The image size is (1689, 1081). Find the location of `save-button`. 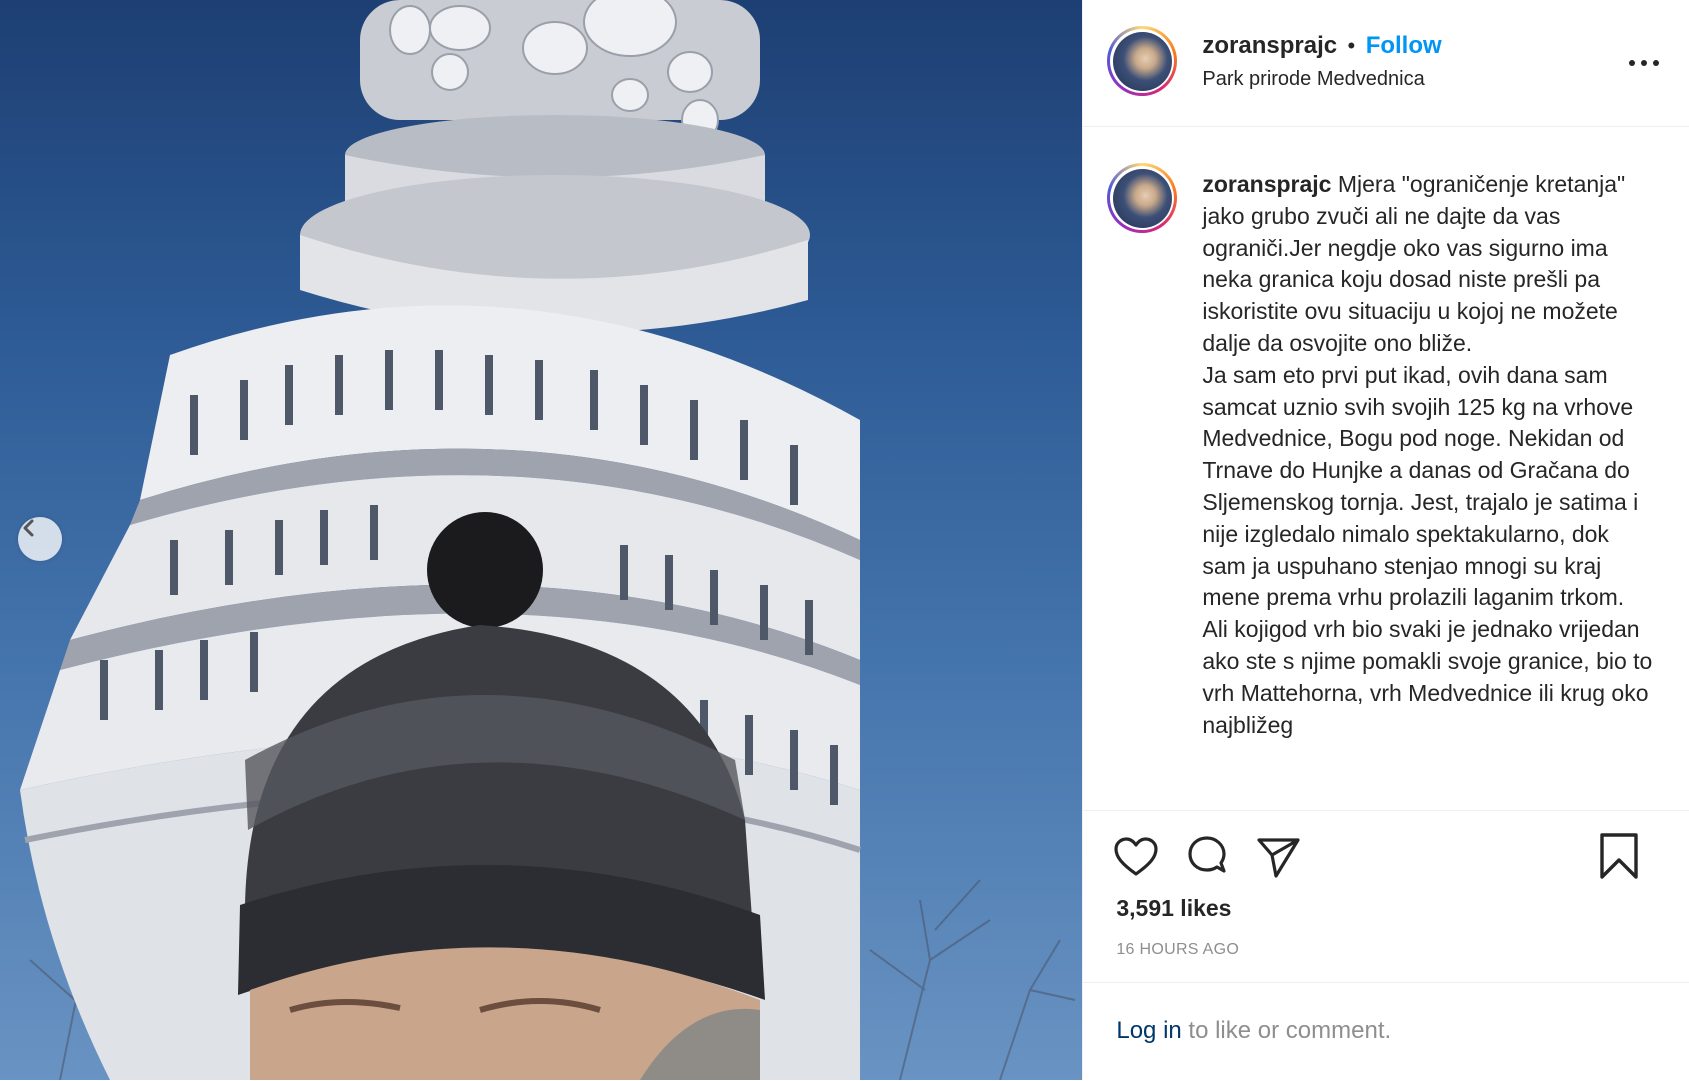

save-button is located at coordinates (1619, 858).